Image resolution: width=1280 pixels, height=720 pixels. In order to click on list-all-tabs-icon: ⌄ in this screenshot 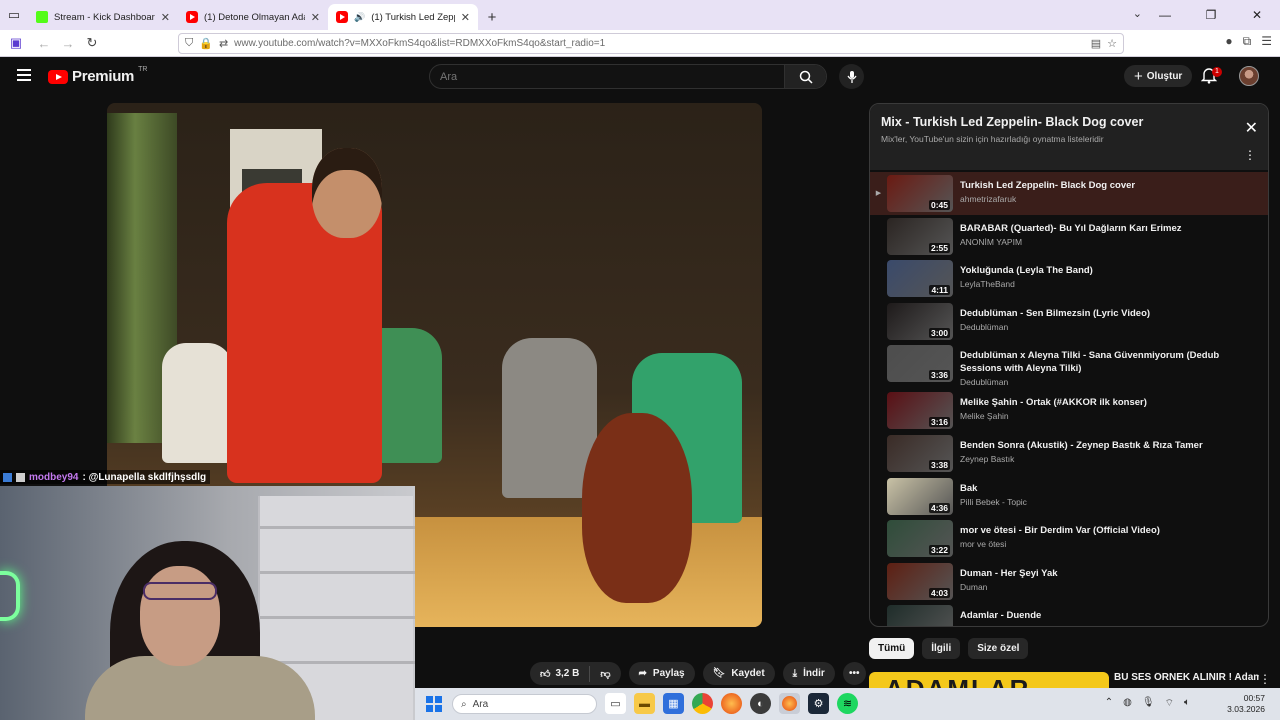, I will do `click(1137, 13)`.